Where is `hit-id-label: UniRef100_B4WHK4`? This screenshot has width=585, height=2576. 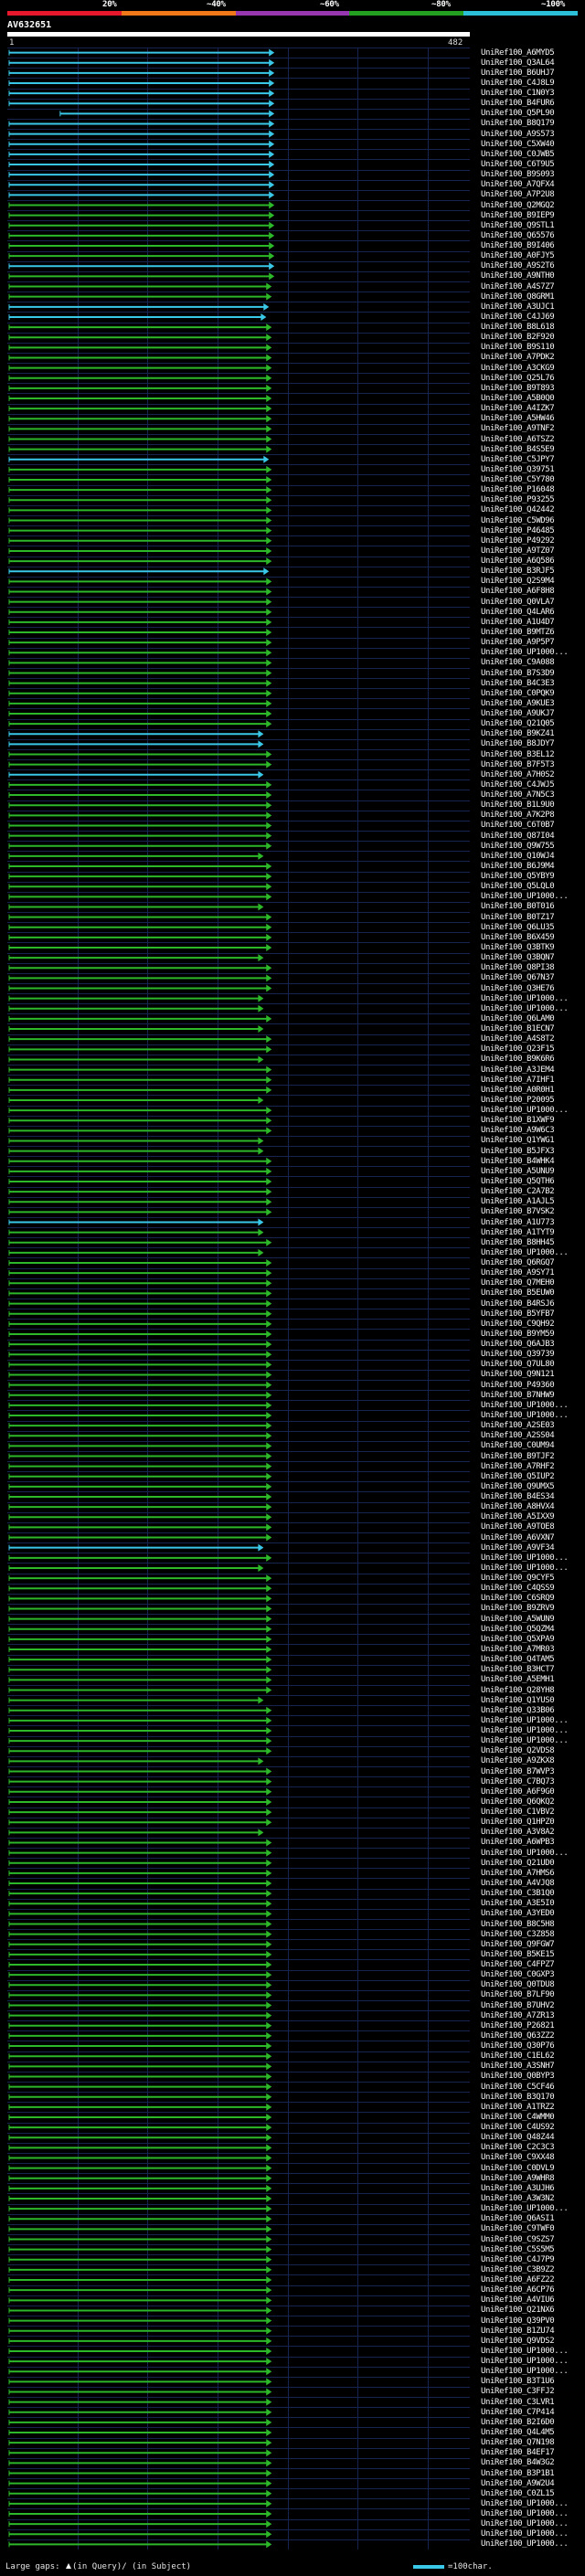
hit-id-label: UniRef100_B4WHK4 is located at coordinates (518, 1161).